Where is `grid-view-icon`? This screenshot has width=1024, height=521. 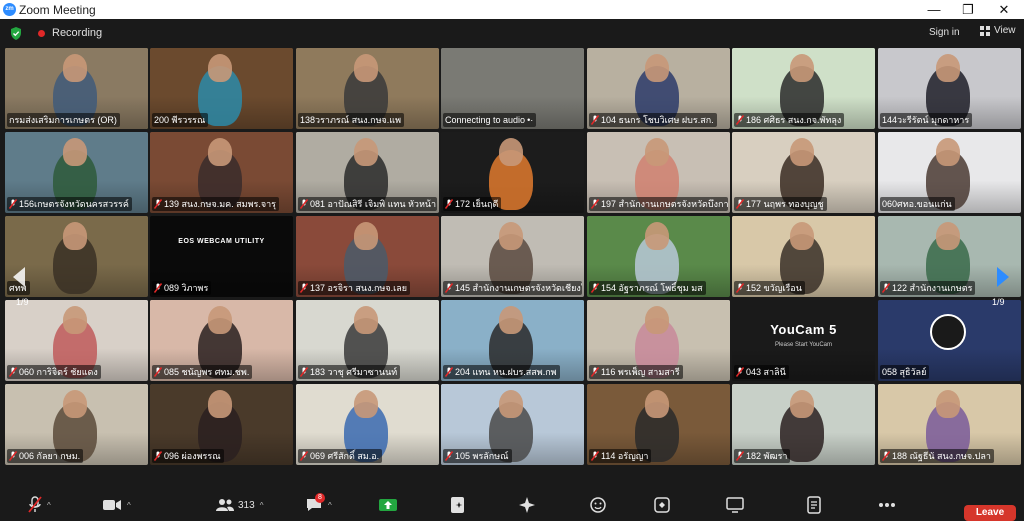 grid-view-icon is located at coordinates (985, 30).